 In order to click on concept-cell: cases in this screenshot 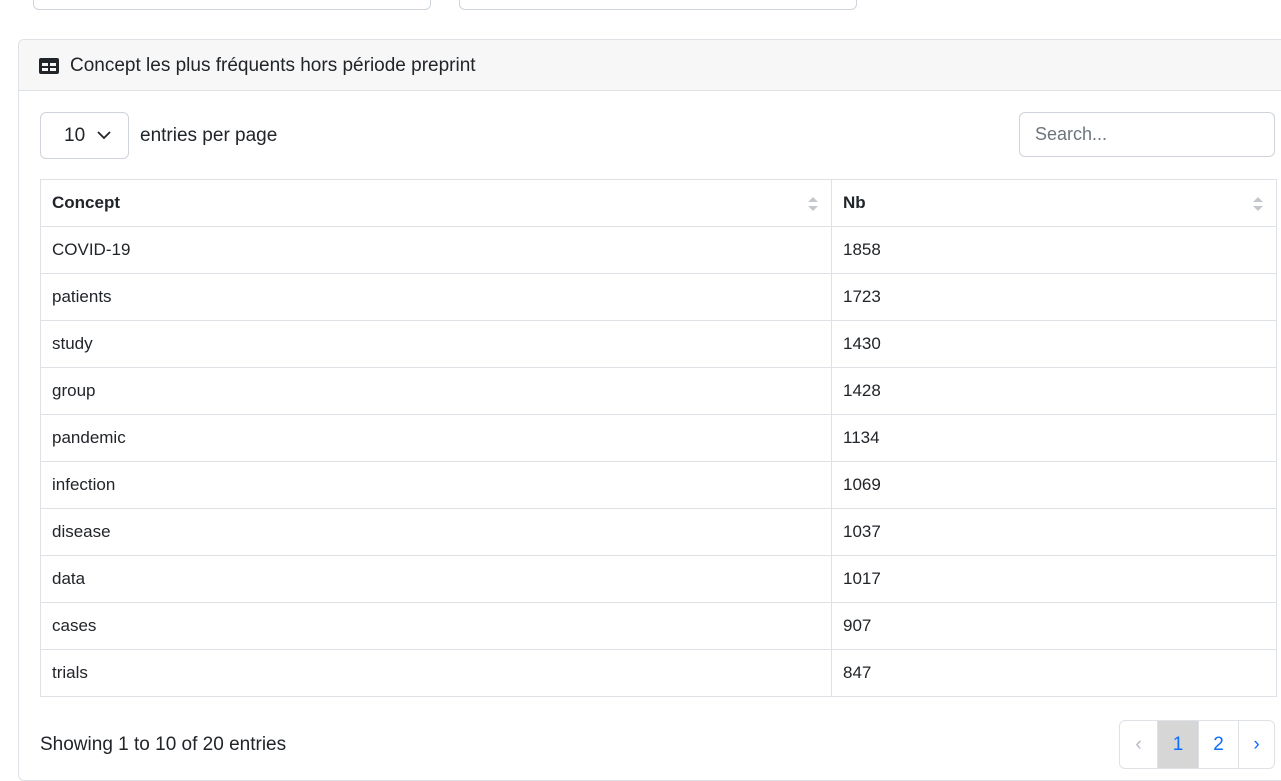, I will do `click(436, 626)`.